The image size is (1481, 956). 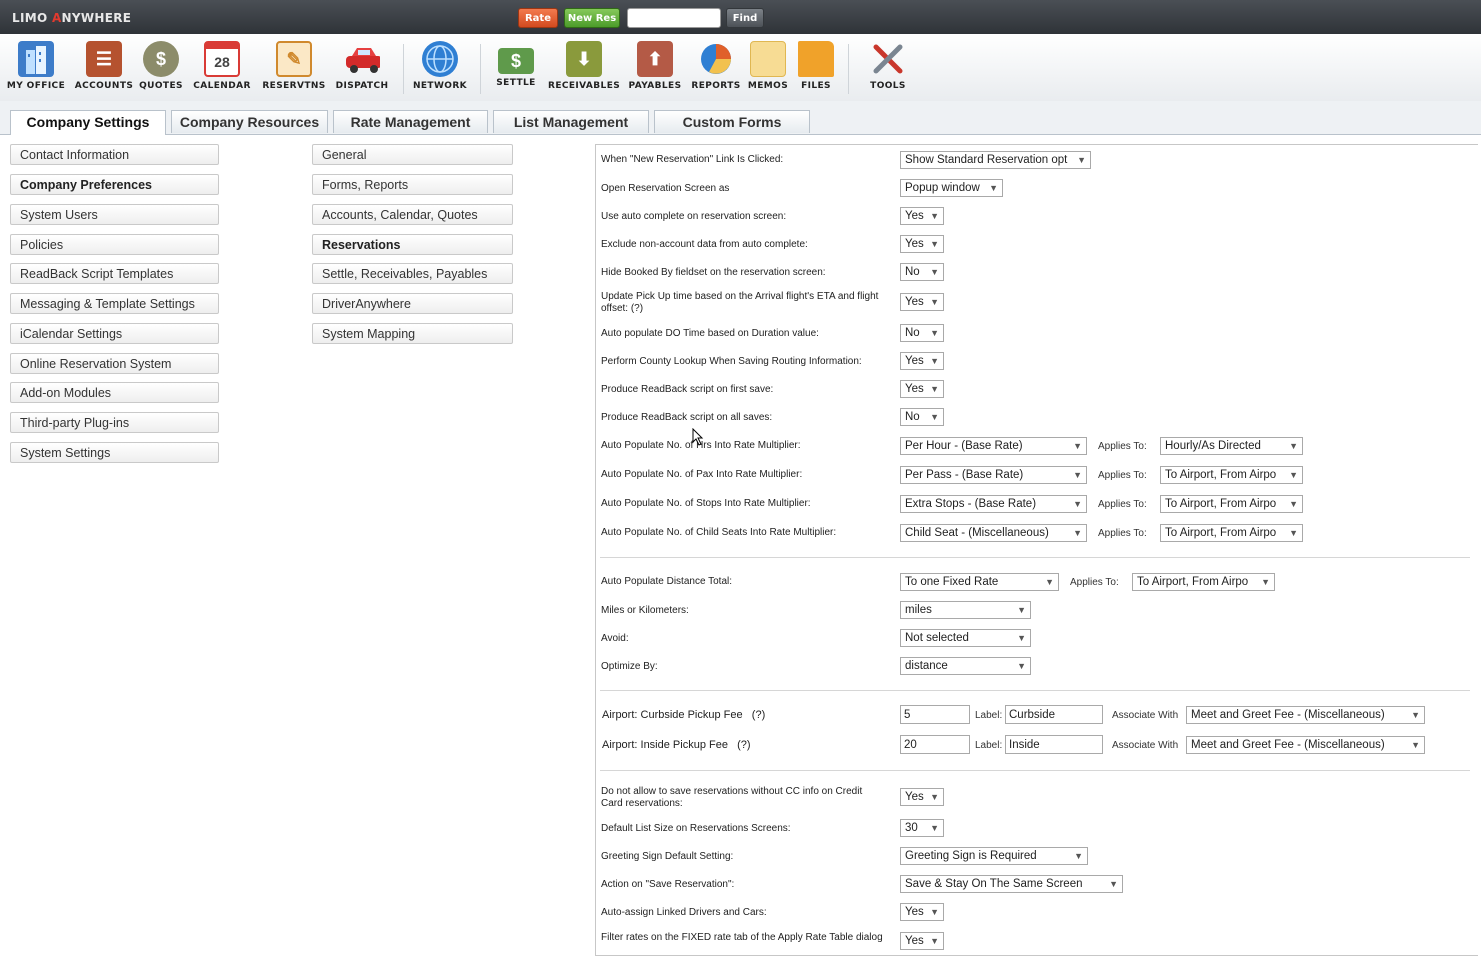 What do you see at coordinates (114, 244) in the screenshot?
I see `nav-policies: Policies` at bounding box center [114, 244].